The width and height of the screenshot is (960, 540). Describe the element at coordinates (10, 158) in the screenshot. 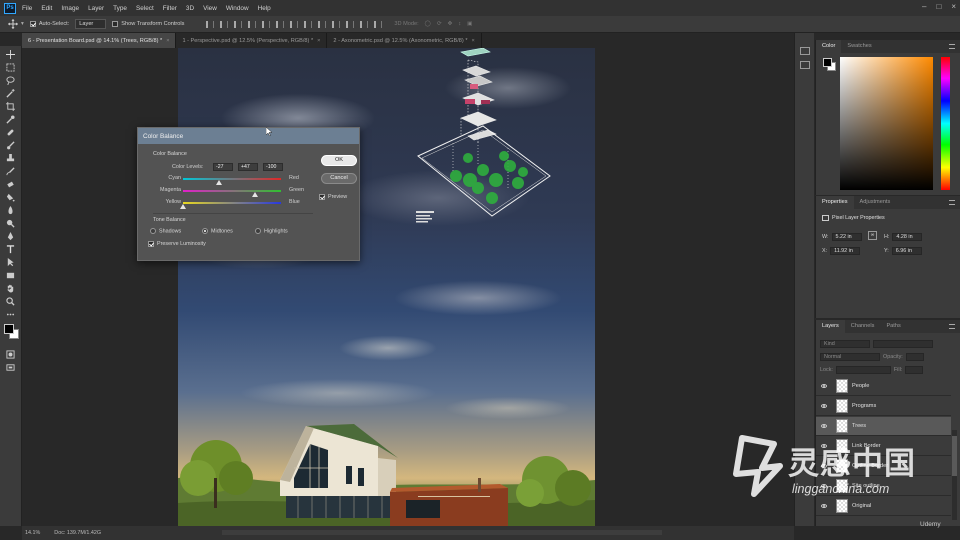

I see `clone-stamp-tool-icon` at that location.